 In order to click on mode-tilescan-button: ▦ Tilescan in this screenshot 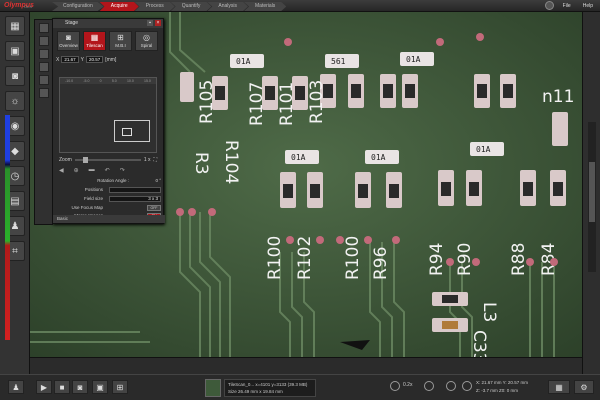, I will do `click(94, 41)`.